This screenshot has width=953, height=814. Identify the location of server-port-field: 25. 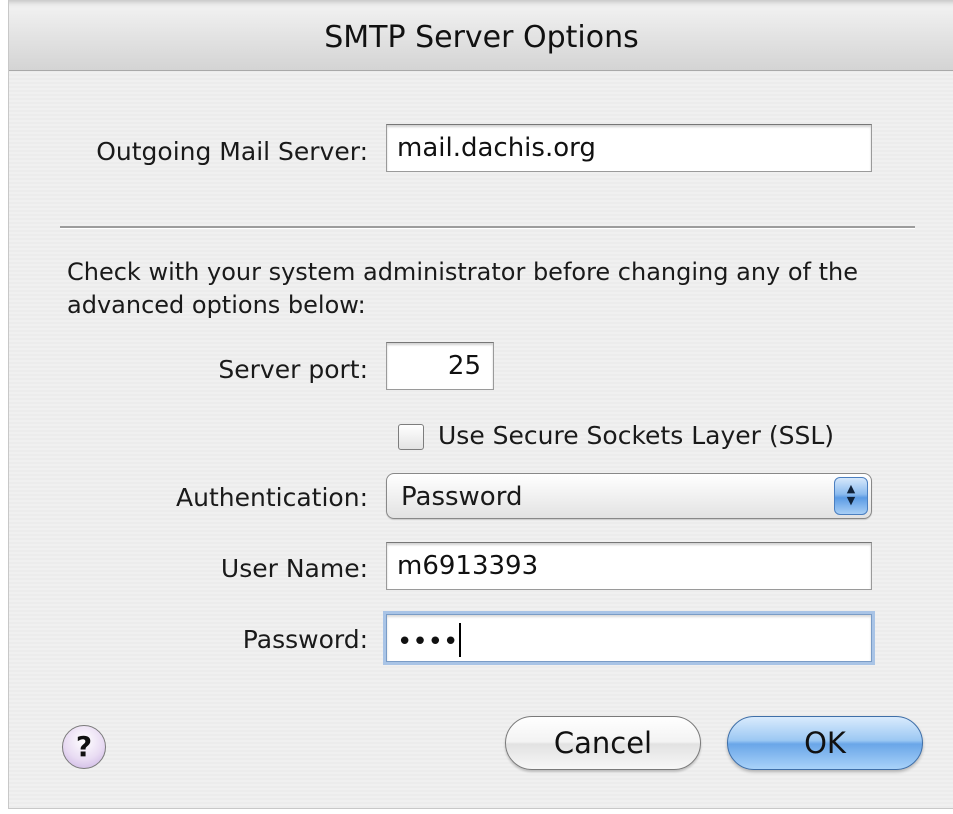
(440, 366).